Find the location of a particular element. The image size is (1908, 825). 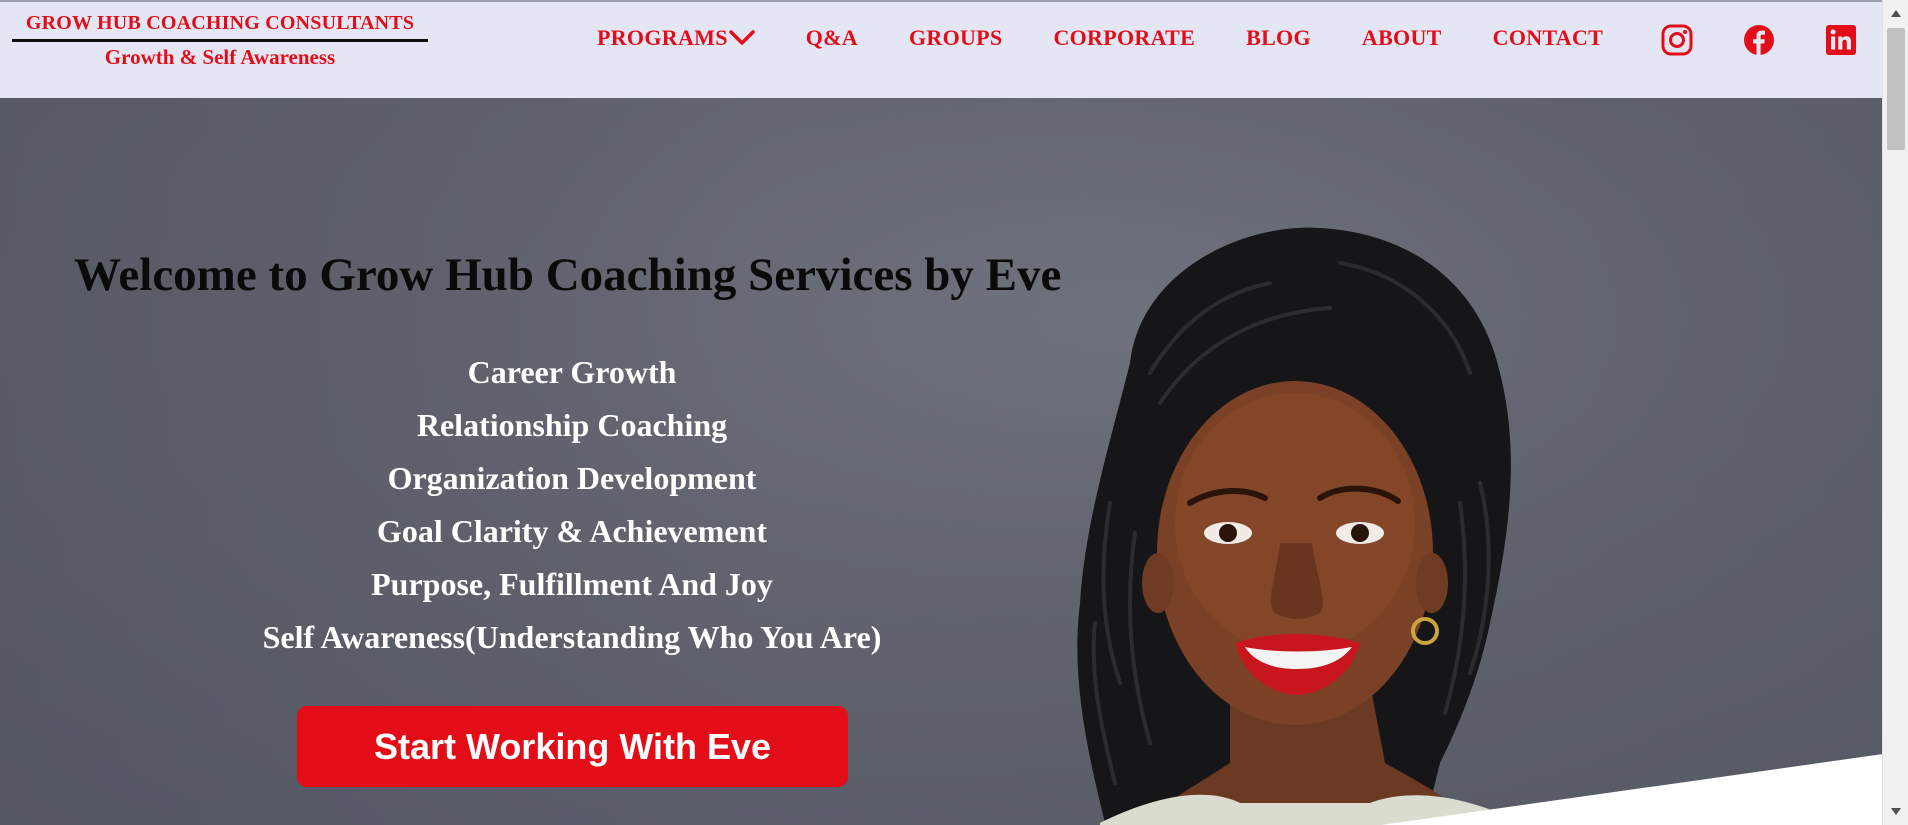

linkedin-icon is located at coordinates (1841, 40).